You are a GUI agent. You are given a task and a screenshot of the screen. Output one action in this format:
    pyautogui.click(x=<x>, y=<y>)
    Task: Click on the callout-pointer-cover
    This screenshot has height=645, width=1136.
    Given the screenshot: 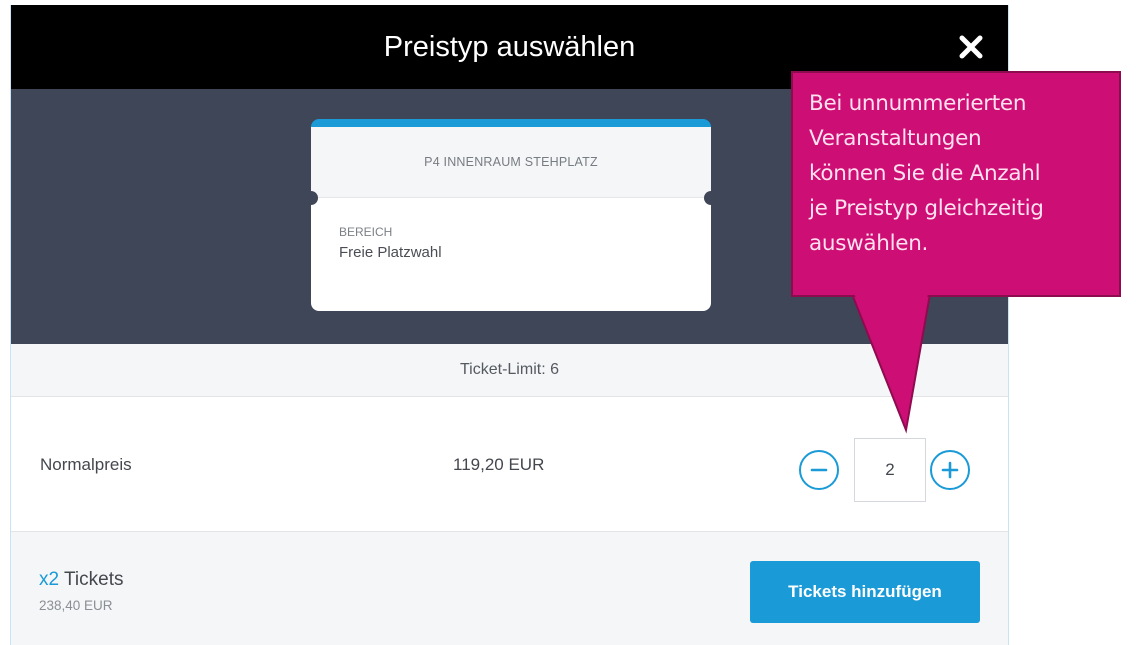 What is the action you would take?
    pyautogui.click(x=891, y=359)
    